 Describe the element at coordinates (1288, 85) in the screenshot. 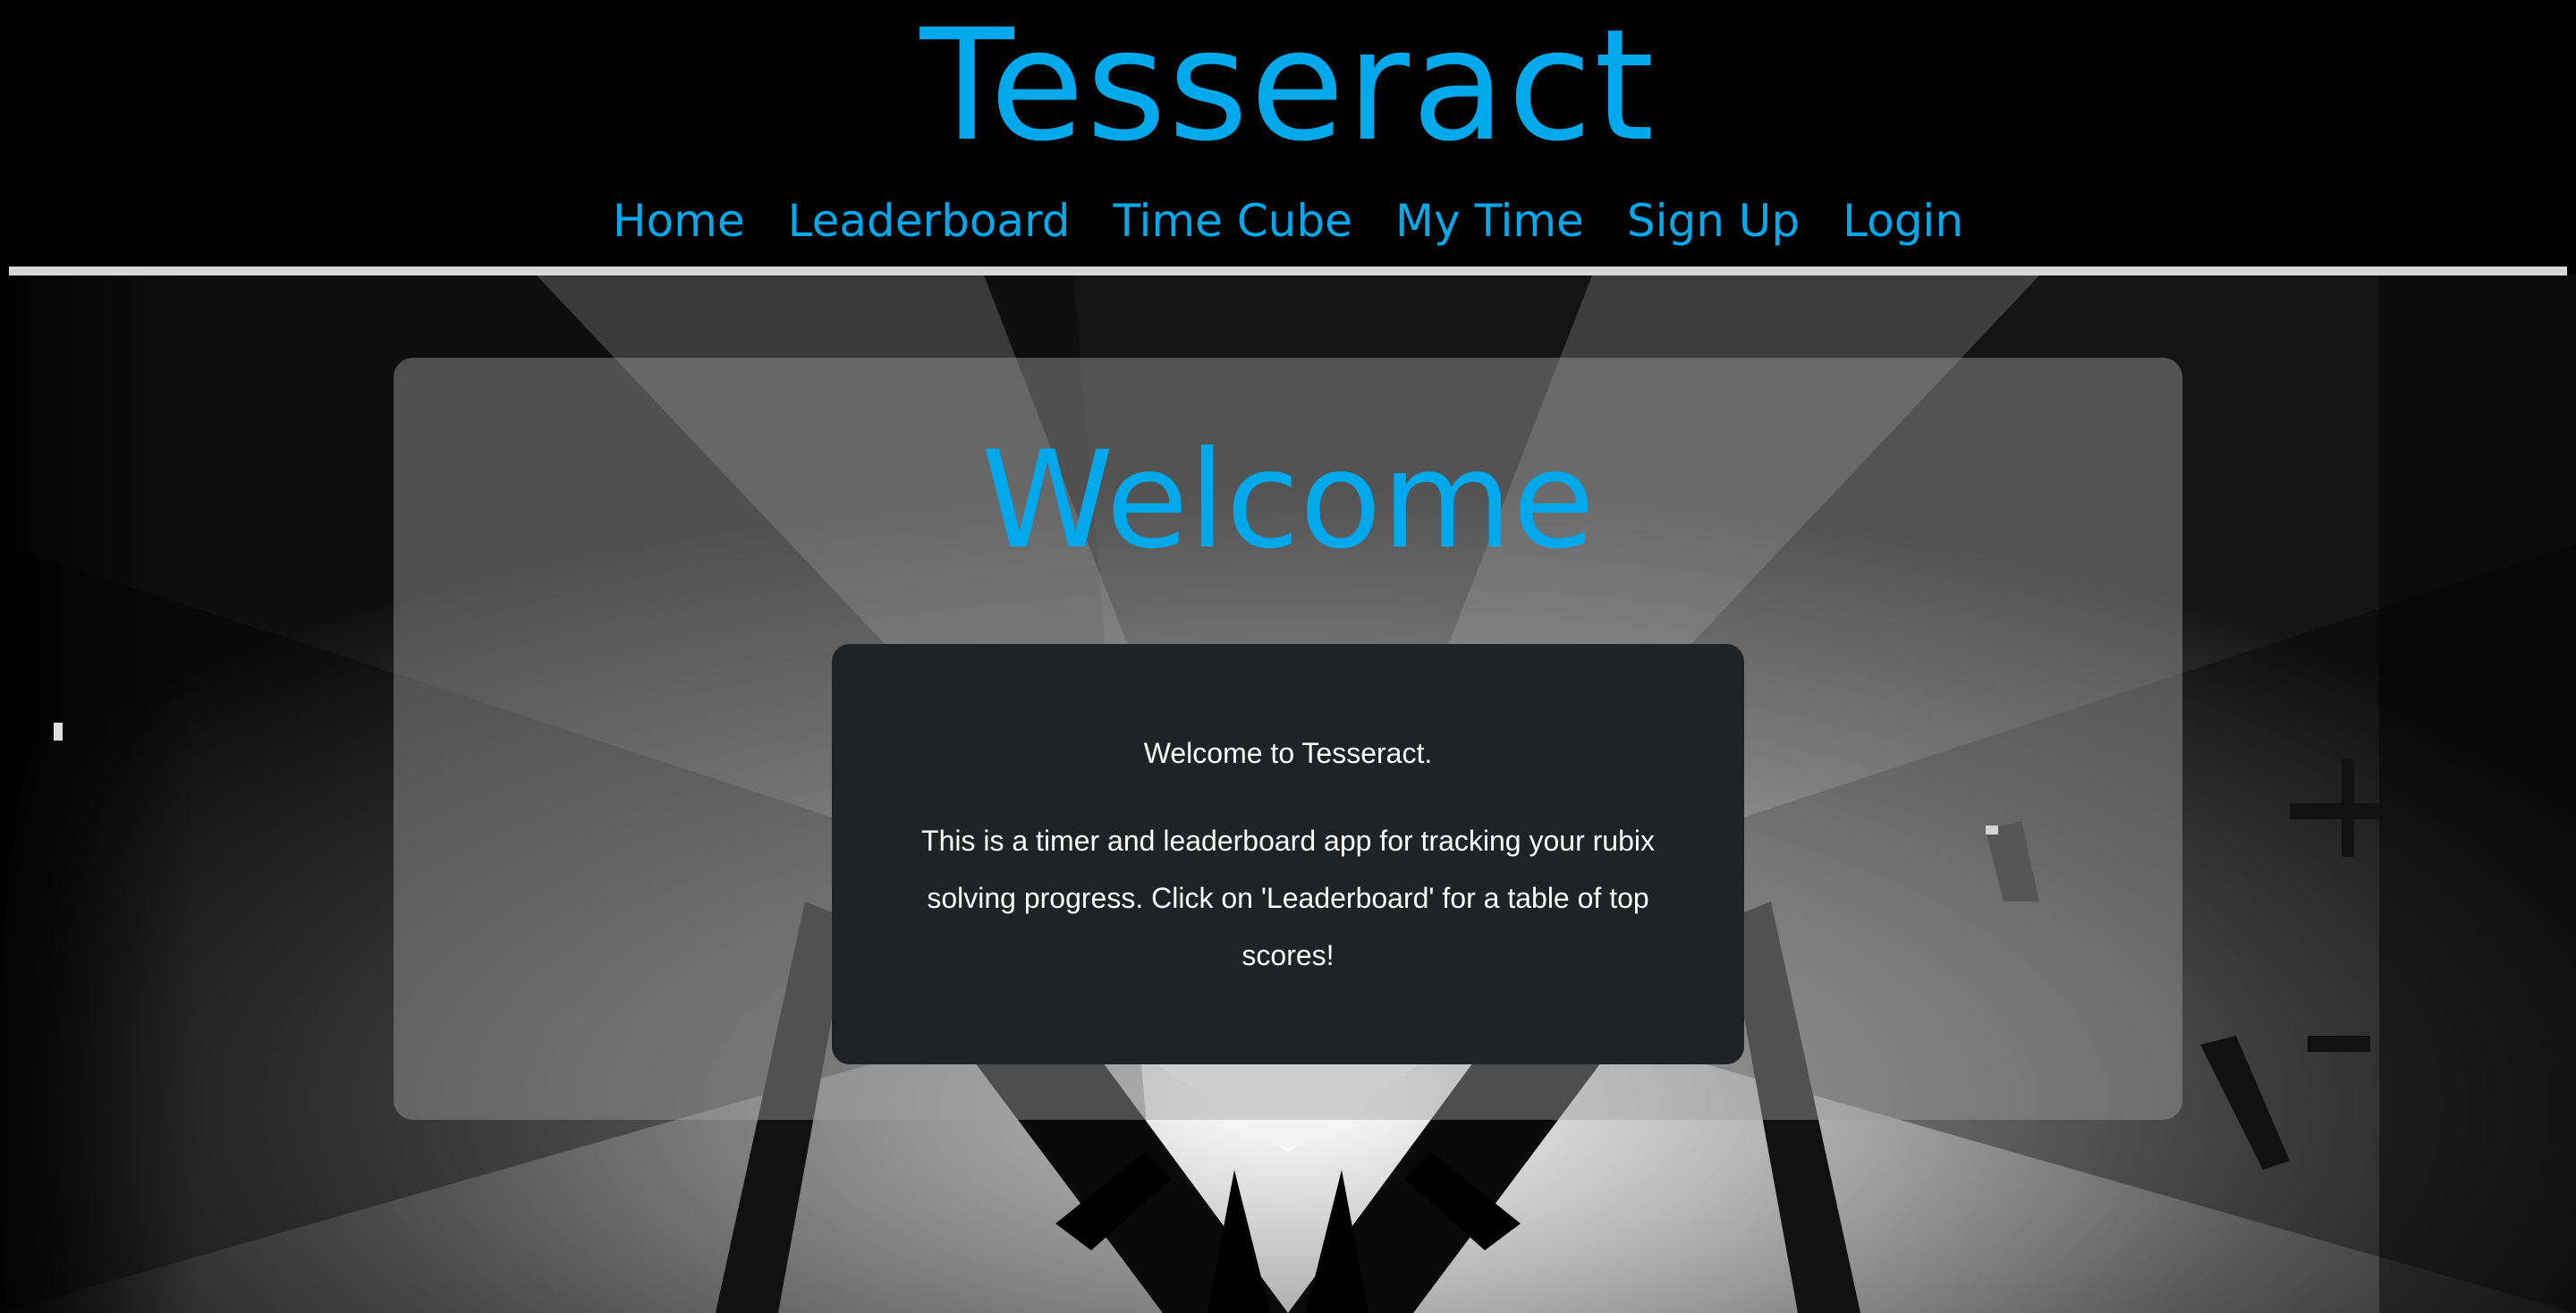

I see `site-title: Tesseract` at that location.